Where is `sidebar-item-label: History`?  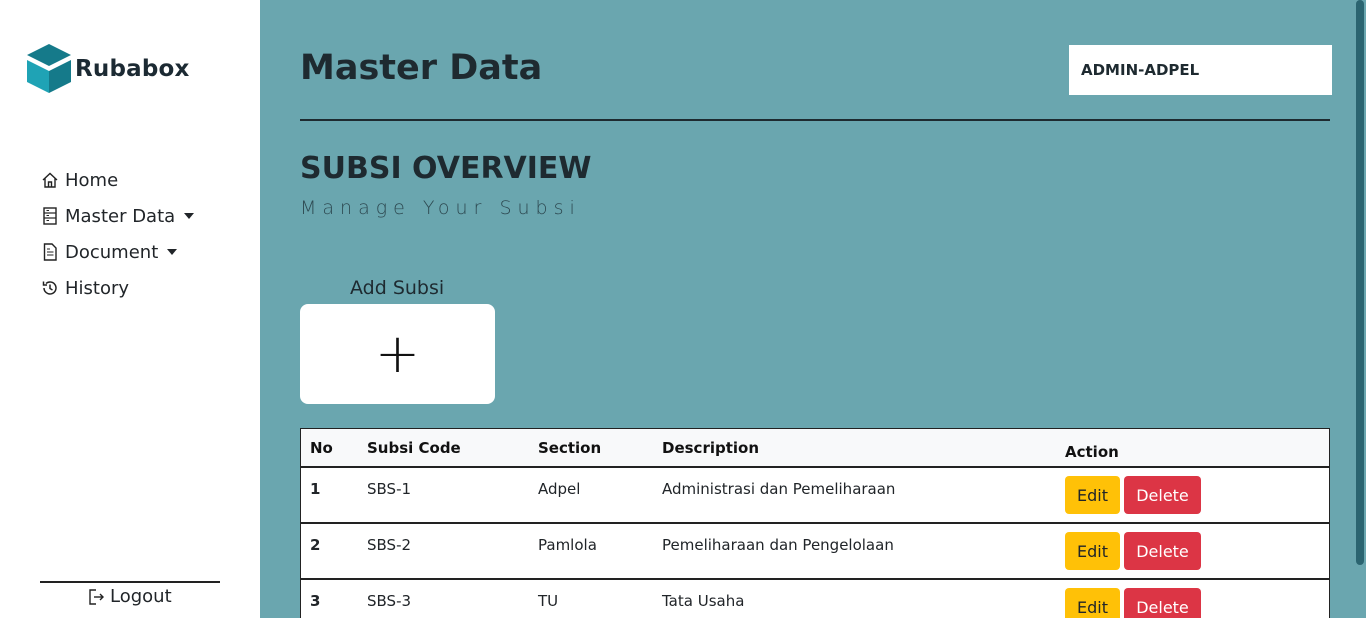 sidebar-item-label: History is located at coordinates (97, 288).